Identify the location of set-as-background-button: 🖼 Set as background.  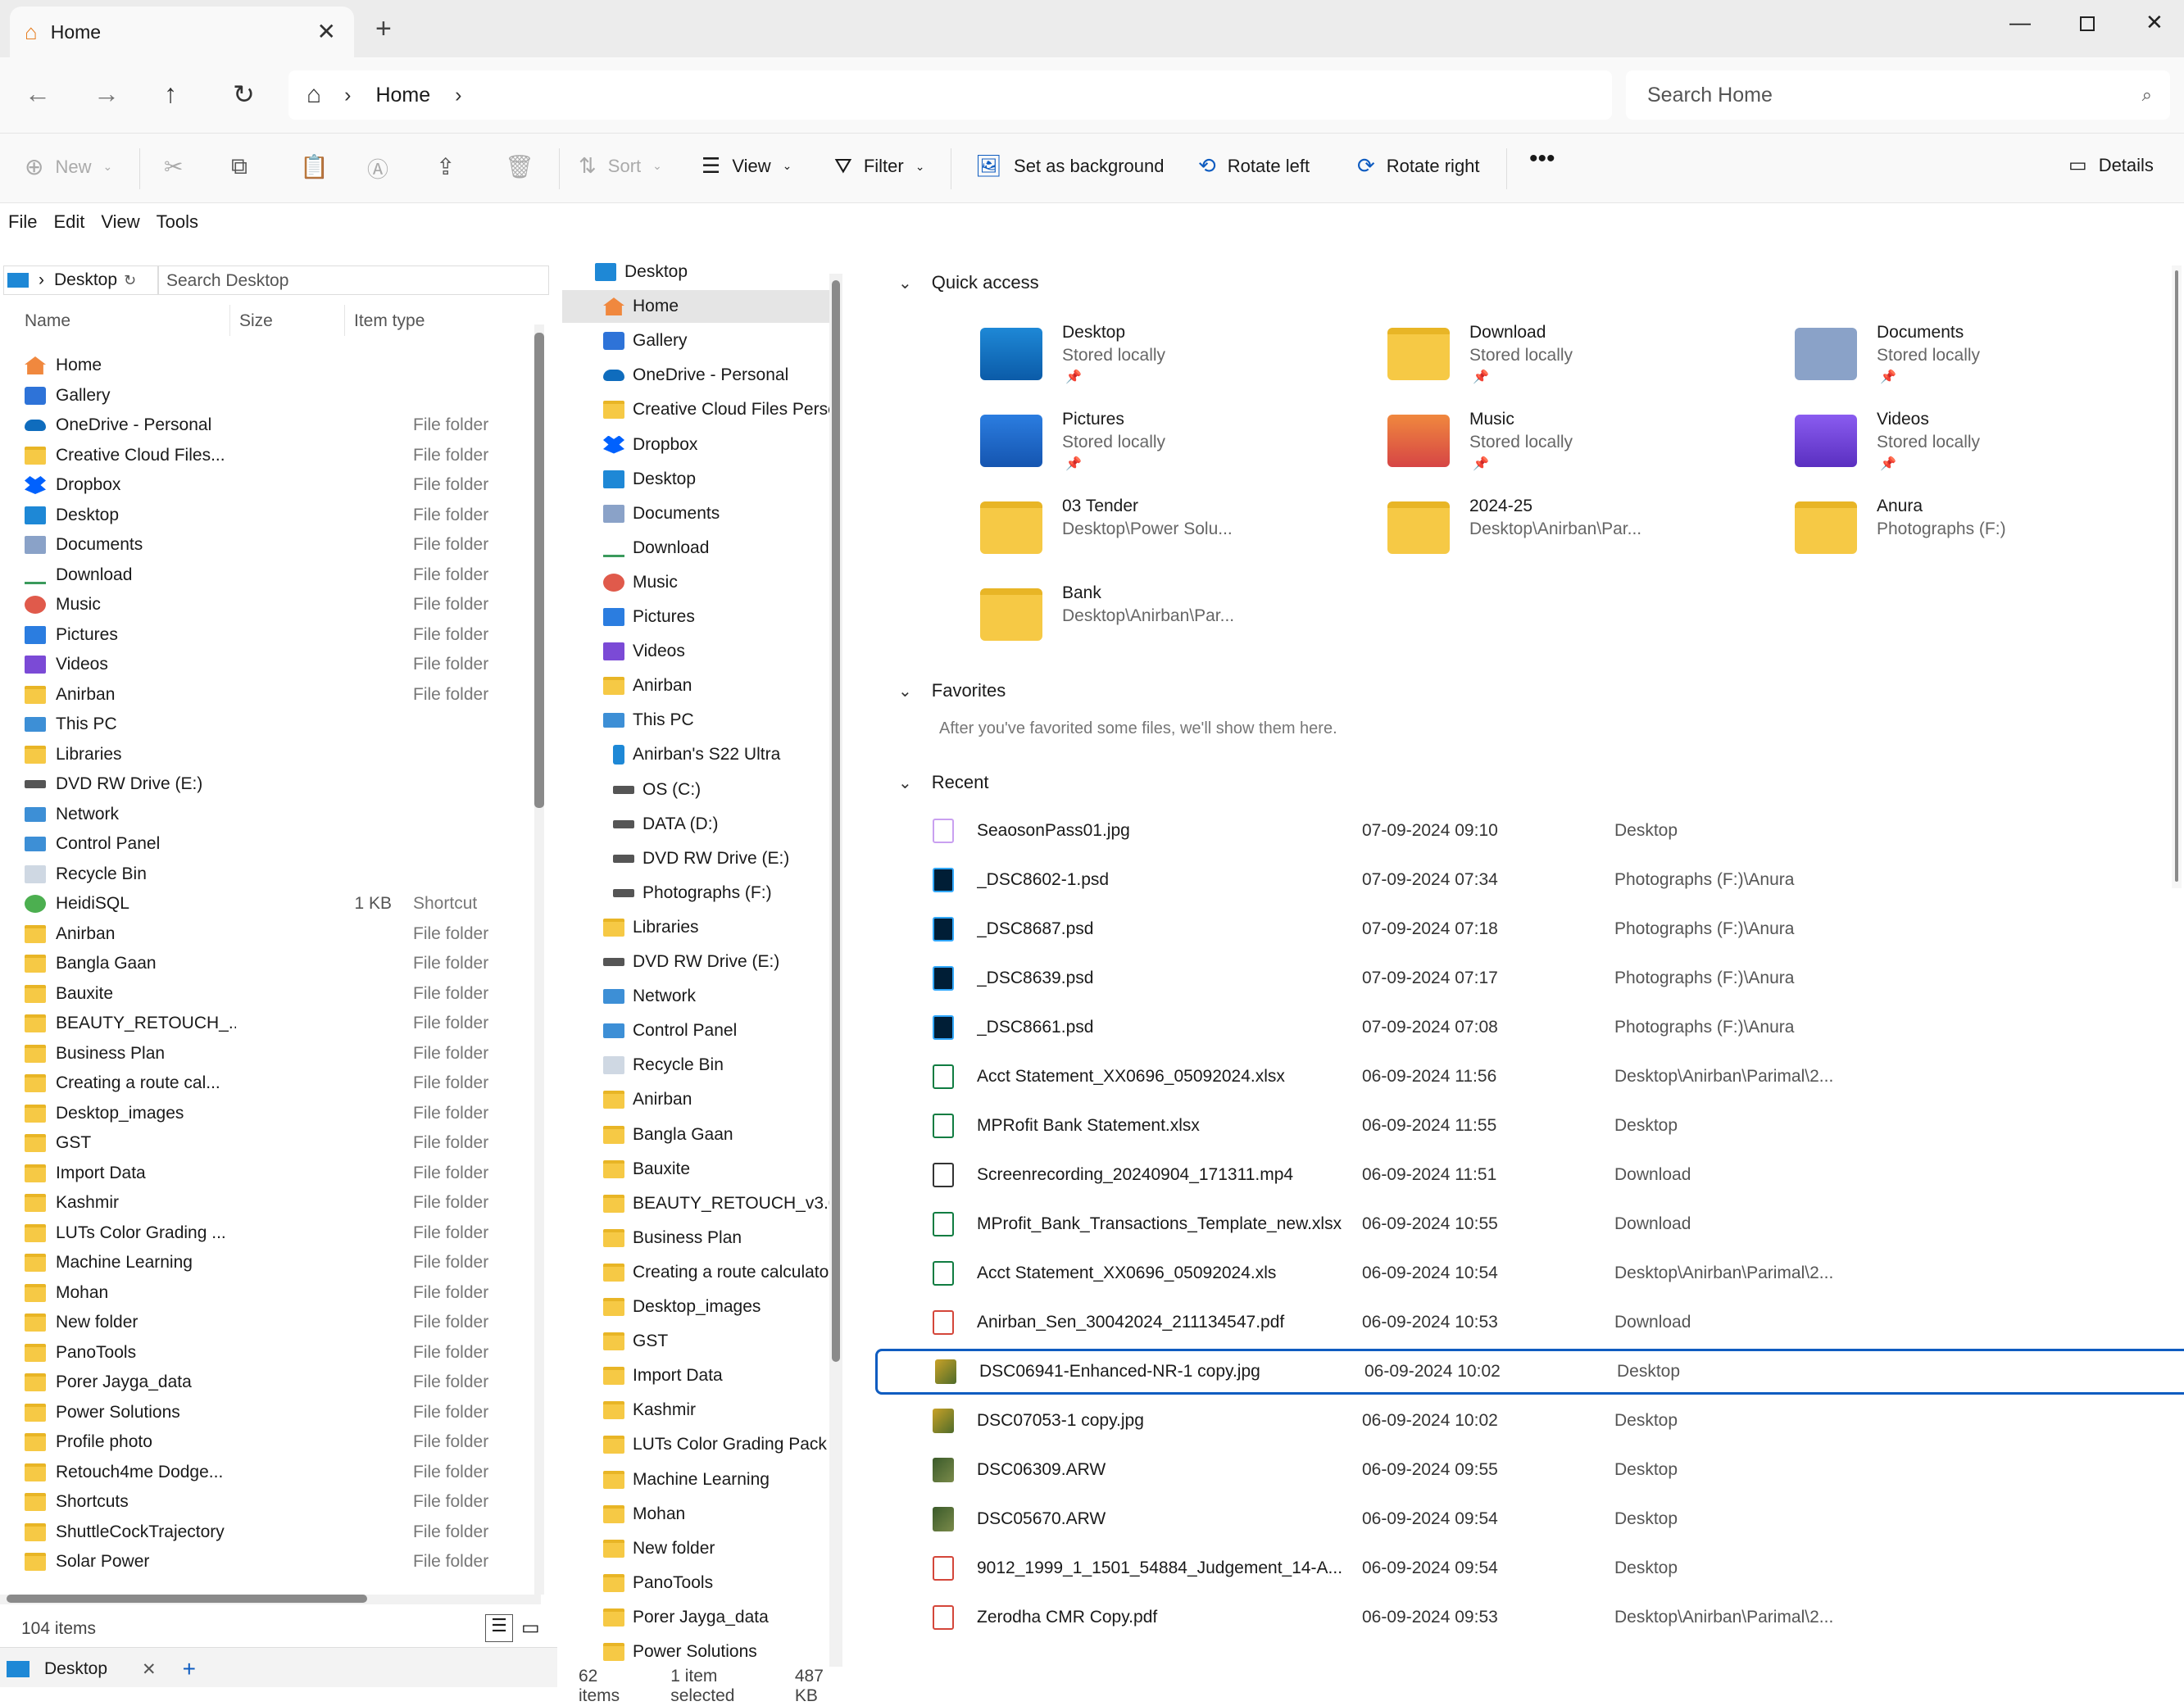
(1069, 166).